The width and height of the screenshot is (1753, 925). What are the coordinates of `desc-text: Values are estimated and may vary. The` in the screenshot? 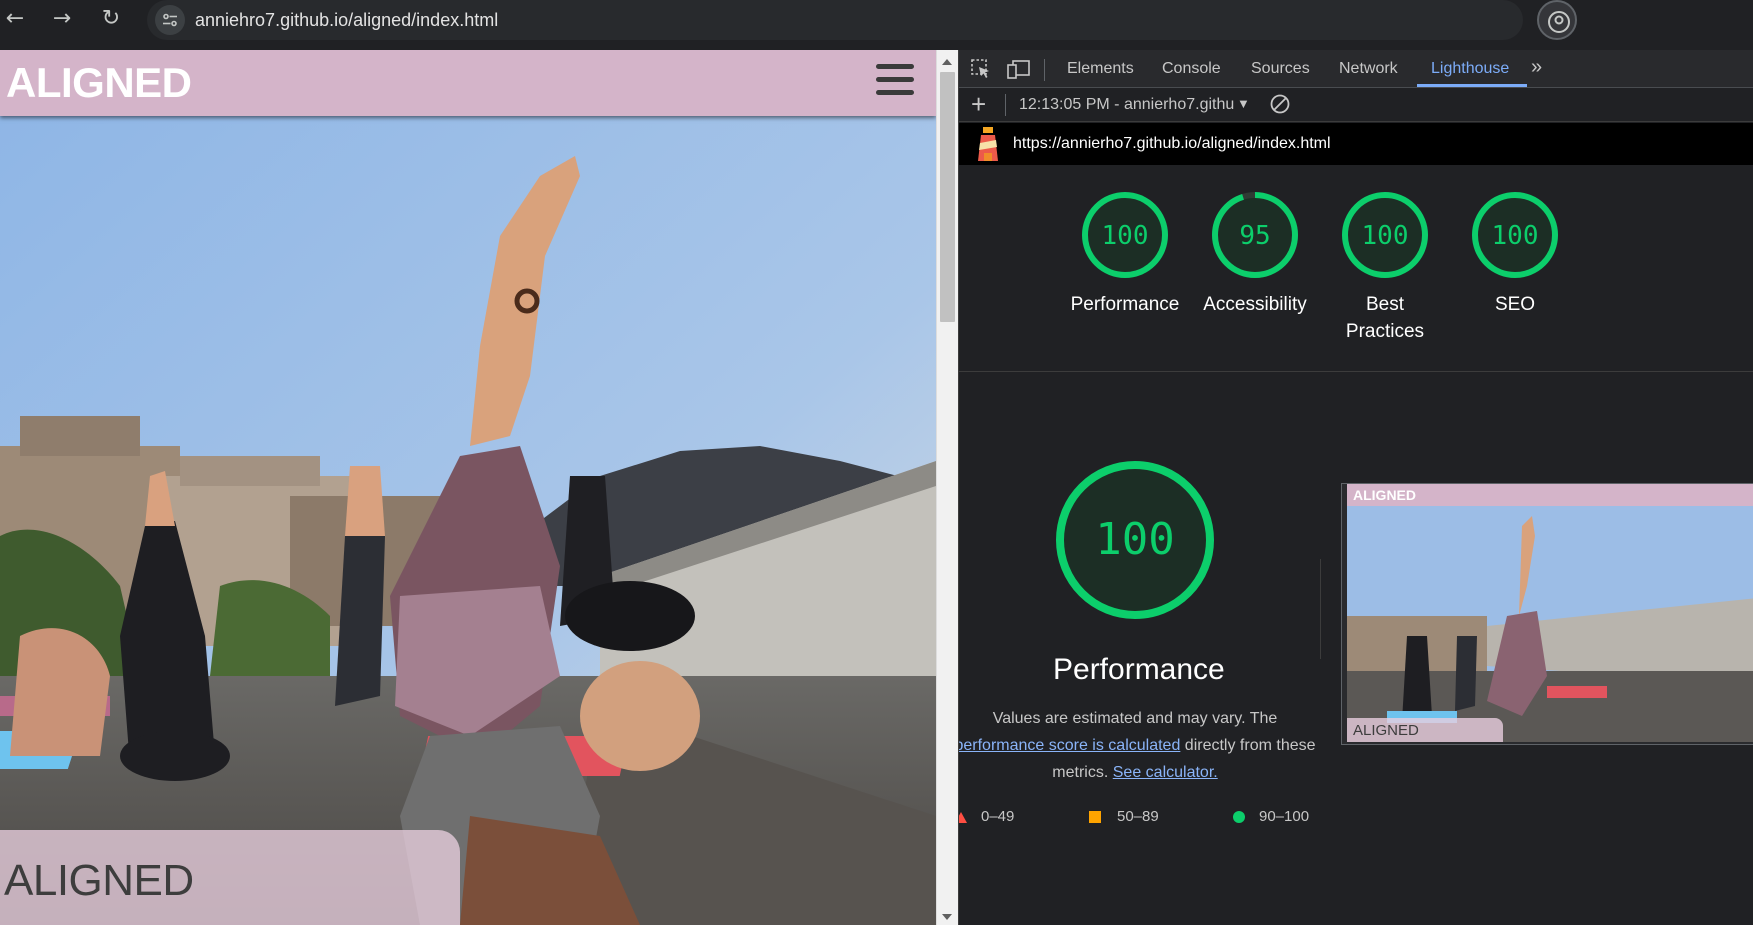 It's located at (1135, 718).